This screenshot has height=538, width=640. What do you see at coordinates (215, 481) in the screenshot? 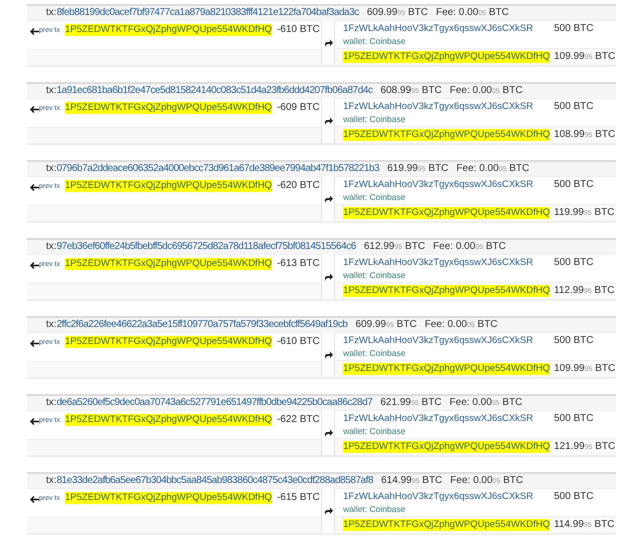
I see `tx-hash-link: 81e33de2afb6a5ee67b304bbc5aa845ab983860c4875c43e0cdf288ad8587af8` at bounding box center [215, 481].